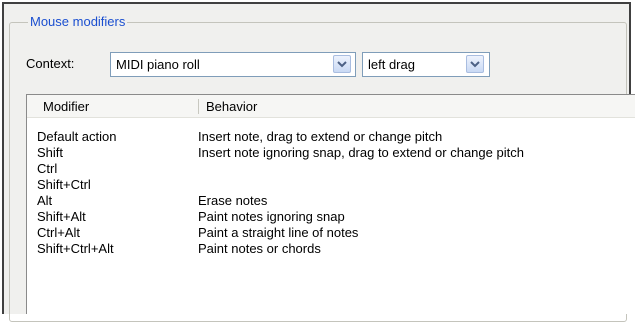  Describe the element at coordinates (50, 152) in the screenshot. I see `modifier-cell: Shift` at that location.